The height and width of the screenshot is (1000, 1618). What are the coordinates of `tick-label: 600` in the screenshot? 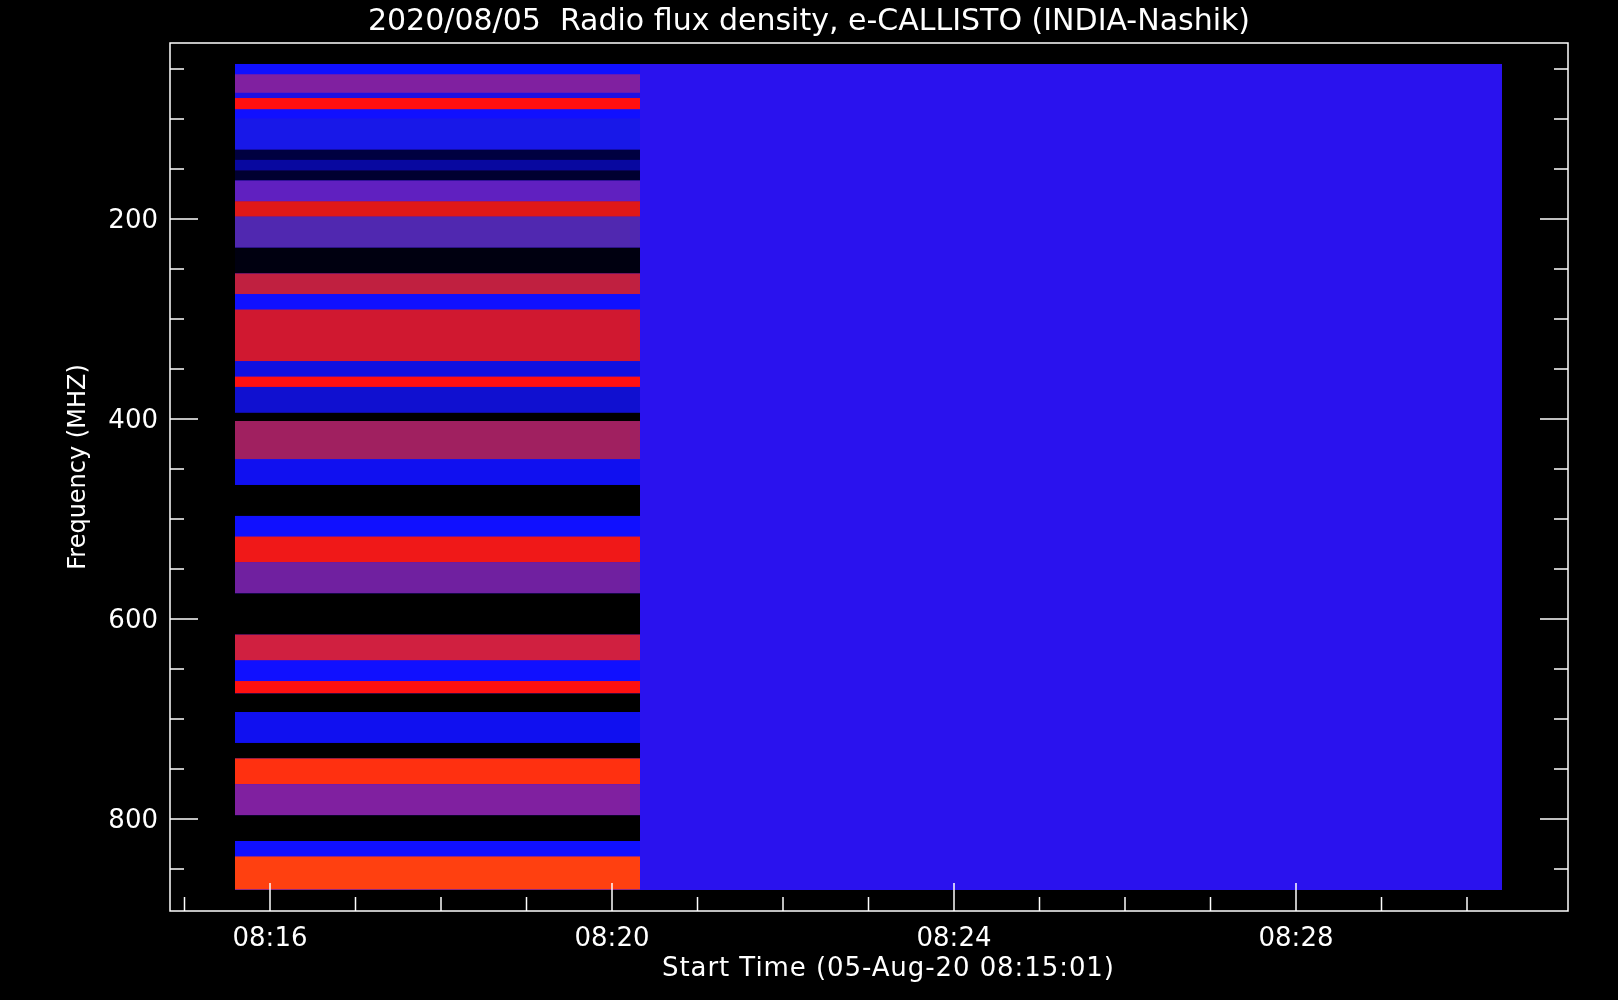 It's located at (133, 619).